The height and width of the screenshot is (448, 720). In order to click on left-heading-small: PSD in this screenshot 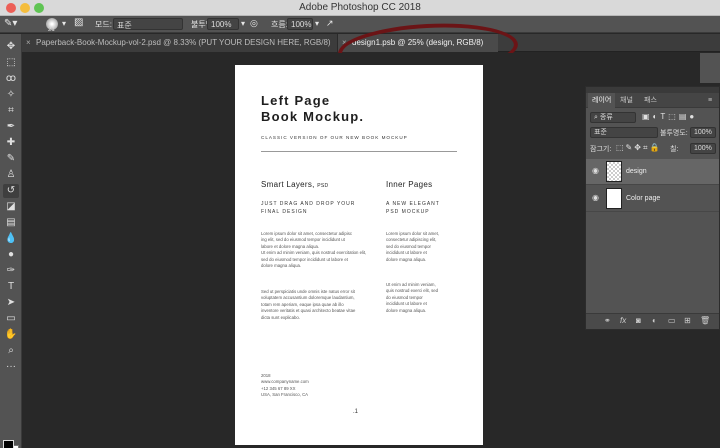, I will do `click(323, 186)`.